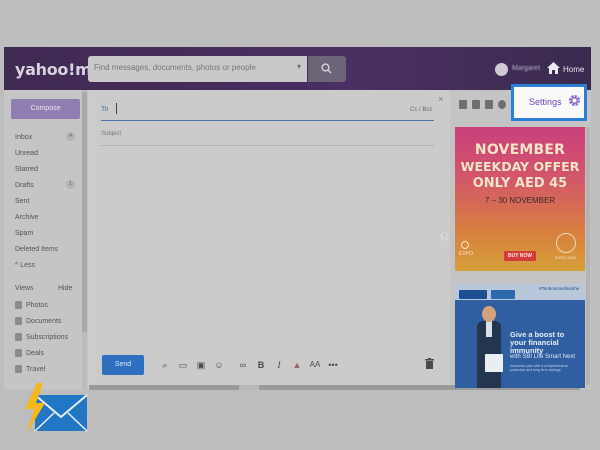 This screenshot has height=450, width=600. I want to click on sticker-icon: ▣, so click(201, 365).